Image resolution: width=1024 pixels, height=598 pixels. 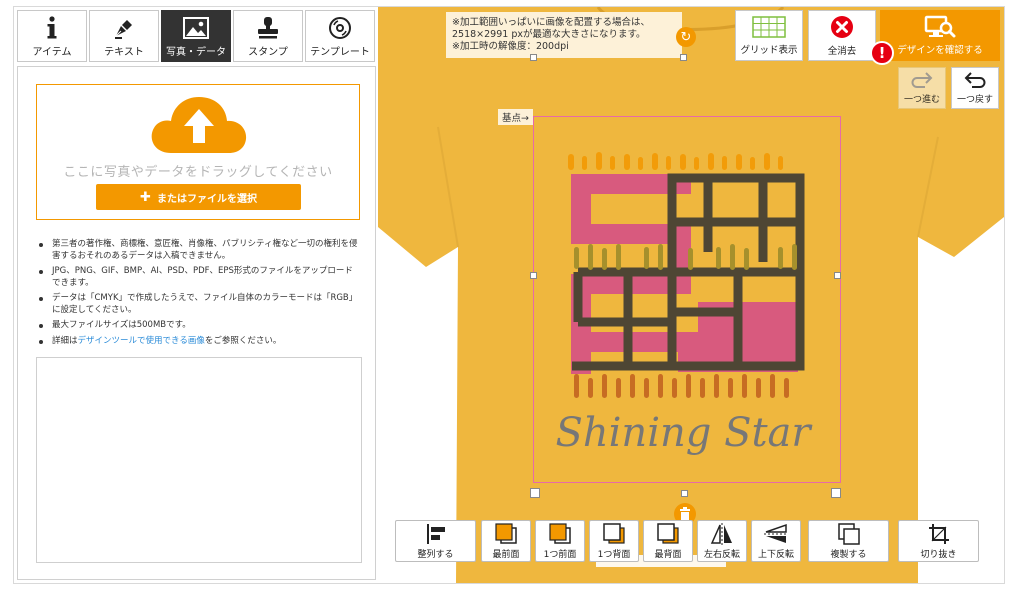 I want to click on crop-label: 切り抜き, so click(x=938, y=554).